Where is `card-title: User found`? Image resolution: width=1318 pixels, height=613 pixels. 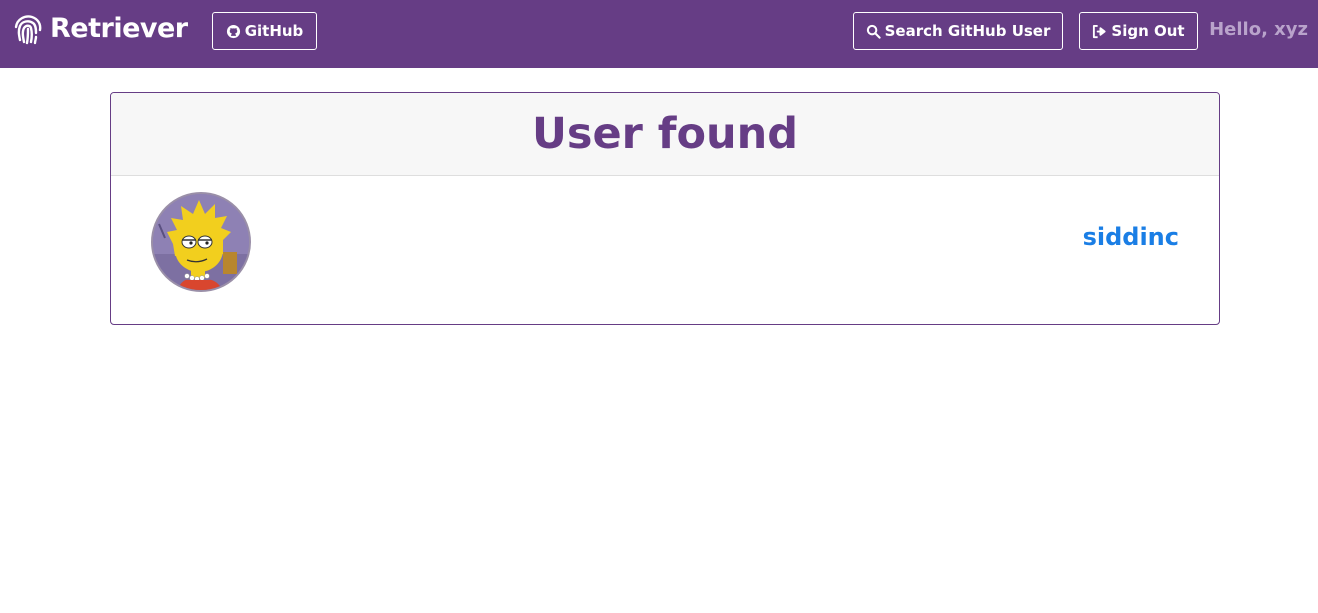 card-title: User found is located at coordinates (665, 134).